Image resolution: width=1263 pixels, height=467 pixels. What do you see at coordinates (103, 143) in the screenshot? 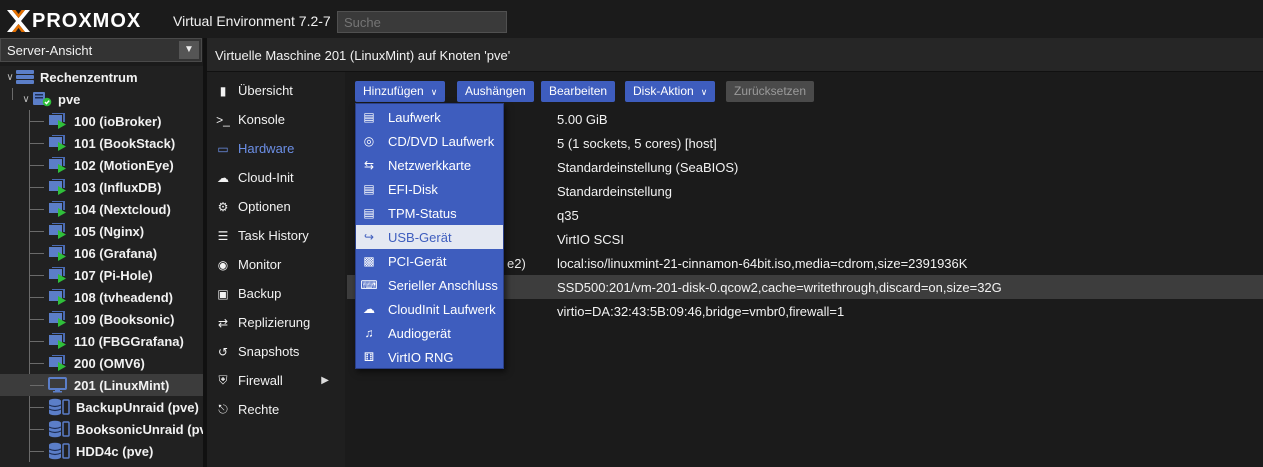
I see `tree-item-vm: 101 (BookStack)` at bounding box center [103, 143].